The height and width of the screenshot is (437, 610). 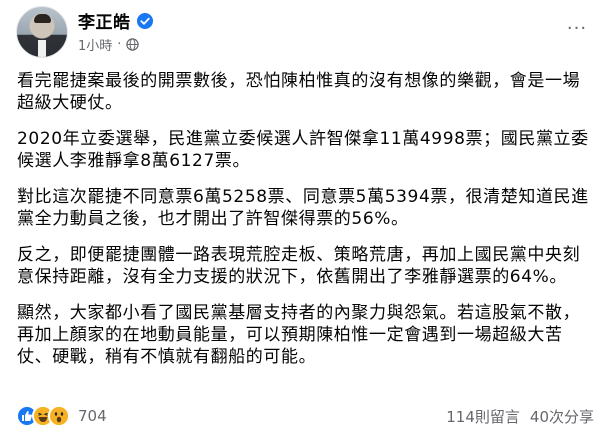 I want to click on post-header: 李正皓 1小時 · ···, so click(x=313, y=32).